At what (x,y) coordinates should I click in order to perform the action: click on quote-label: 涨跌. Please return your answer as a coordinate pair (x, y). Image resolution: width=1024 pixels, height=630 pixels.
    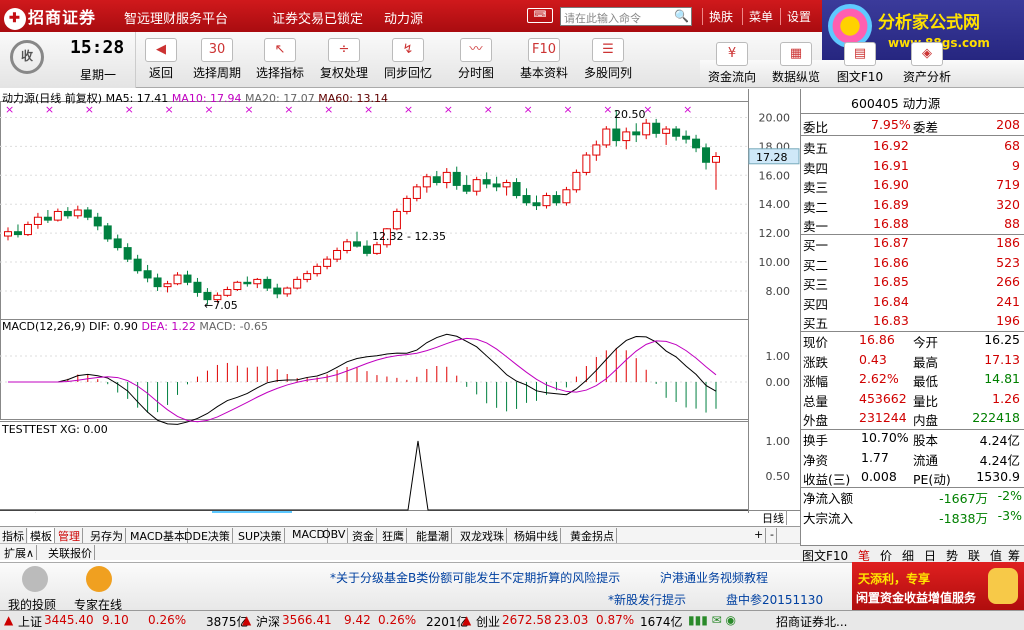
    Looking at the image, I should click on (816, 362).